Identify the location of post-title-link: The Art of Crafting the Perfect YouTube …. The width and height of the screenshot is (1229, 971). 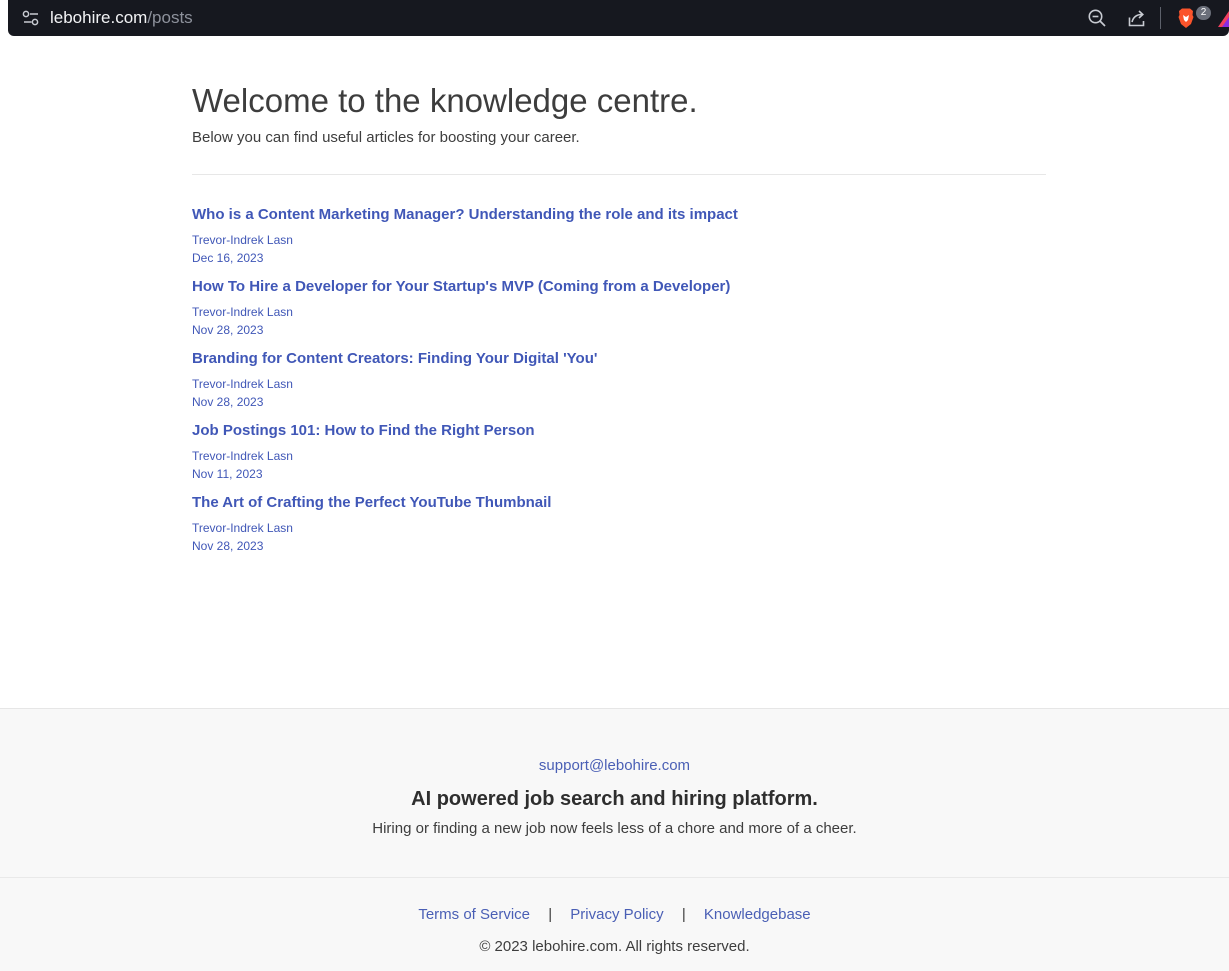
(371, 503).